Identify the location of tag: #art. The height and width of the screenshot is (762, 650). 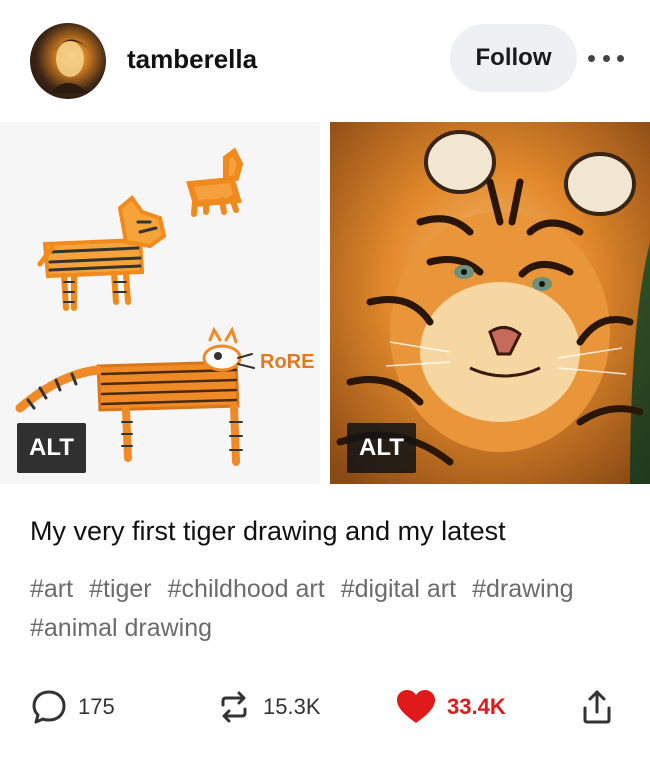
(51, 589).